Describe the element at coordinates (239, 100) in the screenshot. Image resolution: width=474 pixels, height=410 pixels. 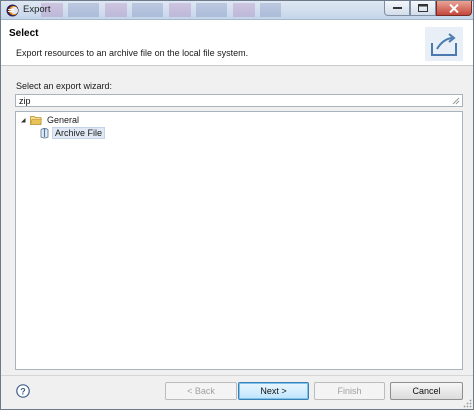
I see `wizard-filter-input` at that location.